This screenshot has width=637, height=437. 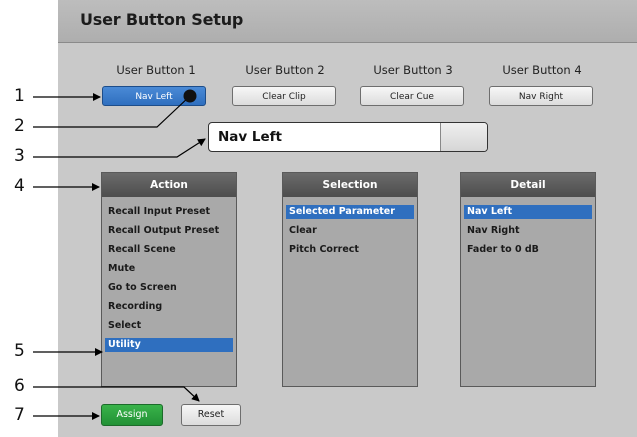 I want to click on callout-7: 7, so click(x=19, y=415).